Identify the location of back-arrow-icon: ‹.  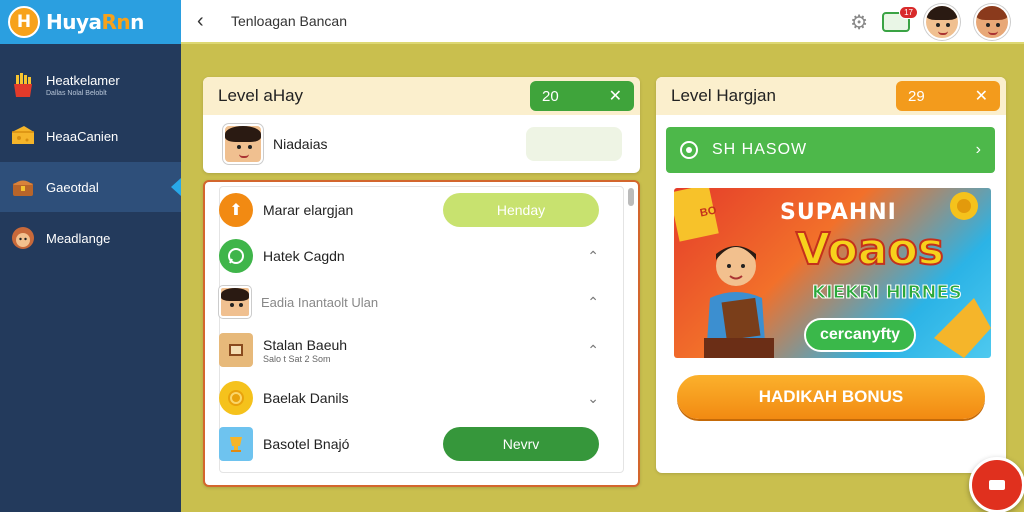
(212, 21).